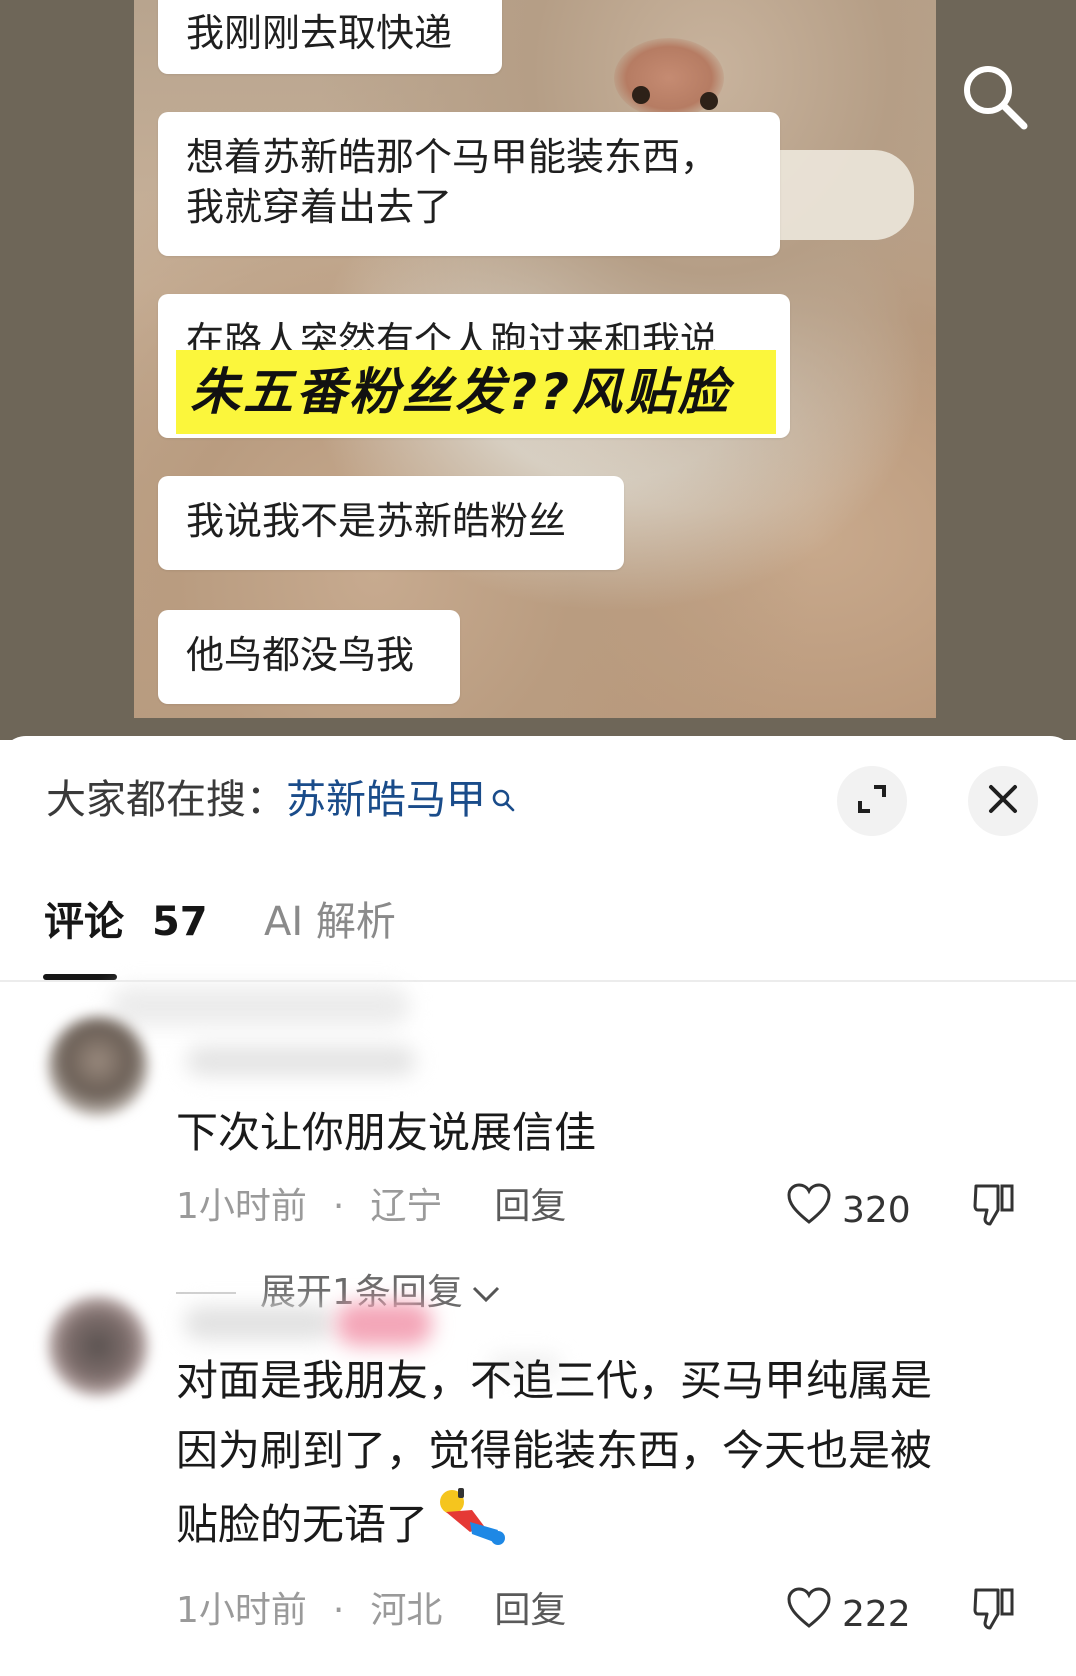  I want to click on comment-text-line-with-emoji: 贴脸的无语了, so click(341, 1527).